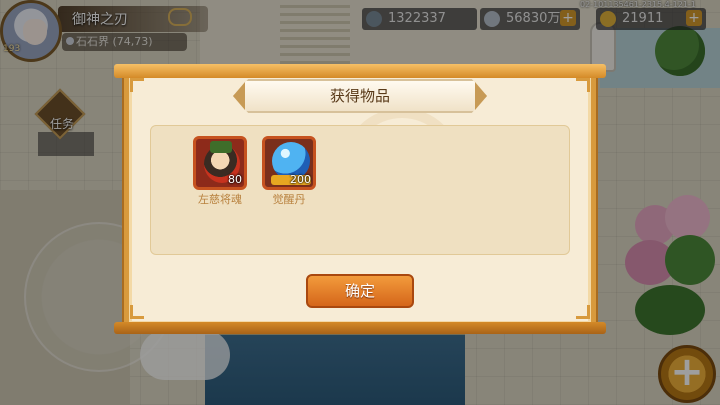  I want to click on reward-item: 80 左慈将魂, so click(220, 171).